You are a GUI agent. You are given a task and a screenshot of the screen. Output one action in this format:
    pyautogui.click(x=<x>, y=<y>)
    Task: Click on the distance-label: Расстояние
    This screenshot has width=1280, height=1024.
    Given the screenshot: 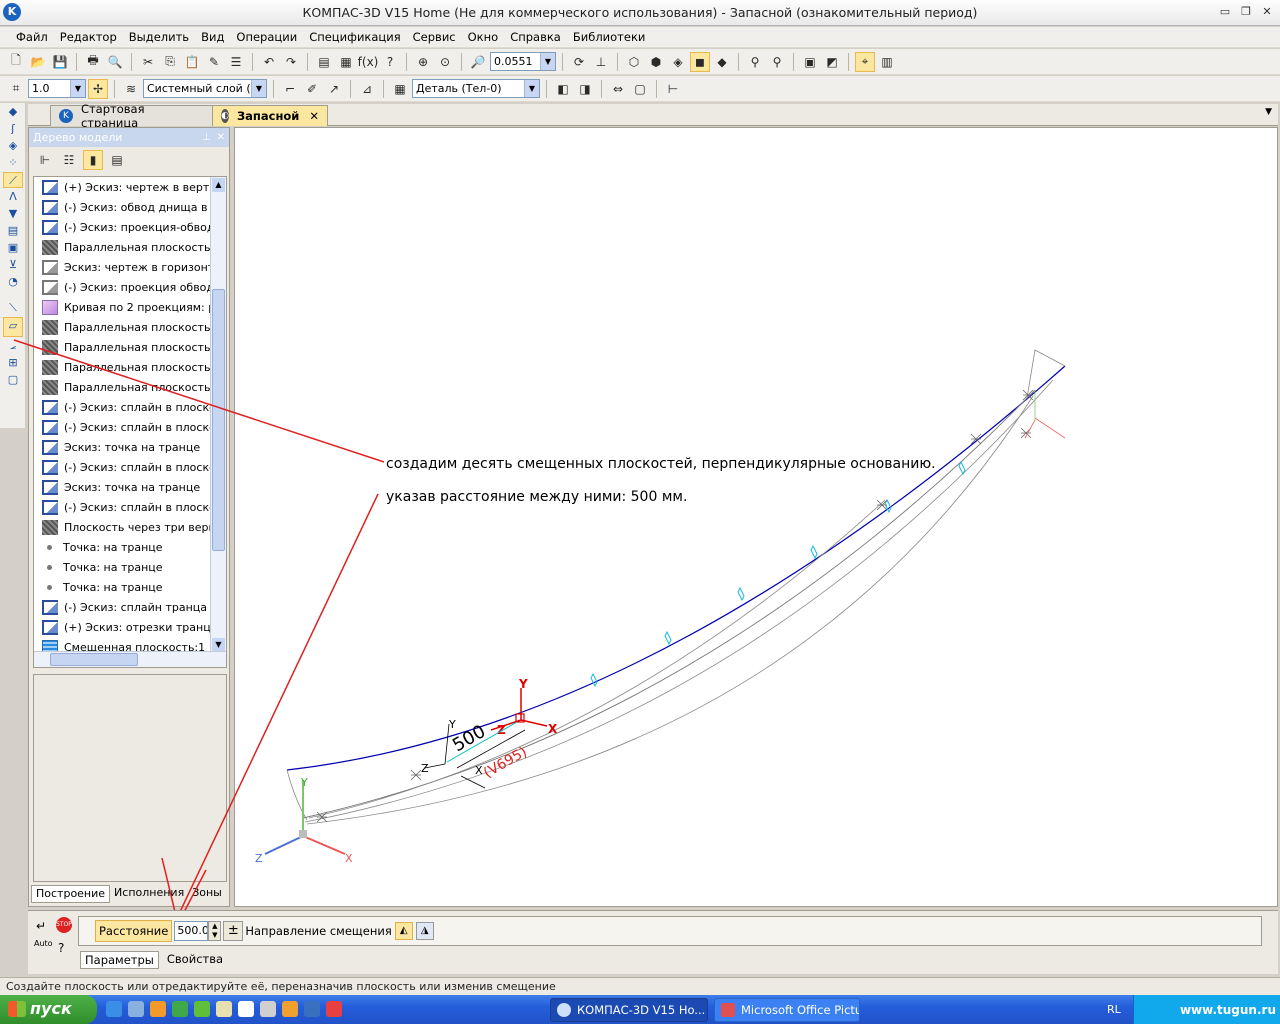 What is the action you would take?
    pyautogui.click(x=134, y=931)
    